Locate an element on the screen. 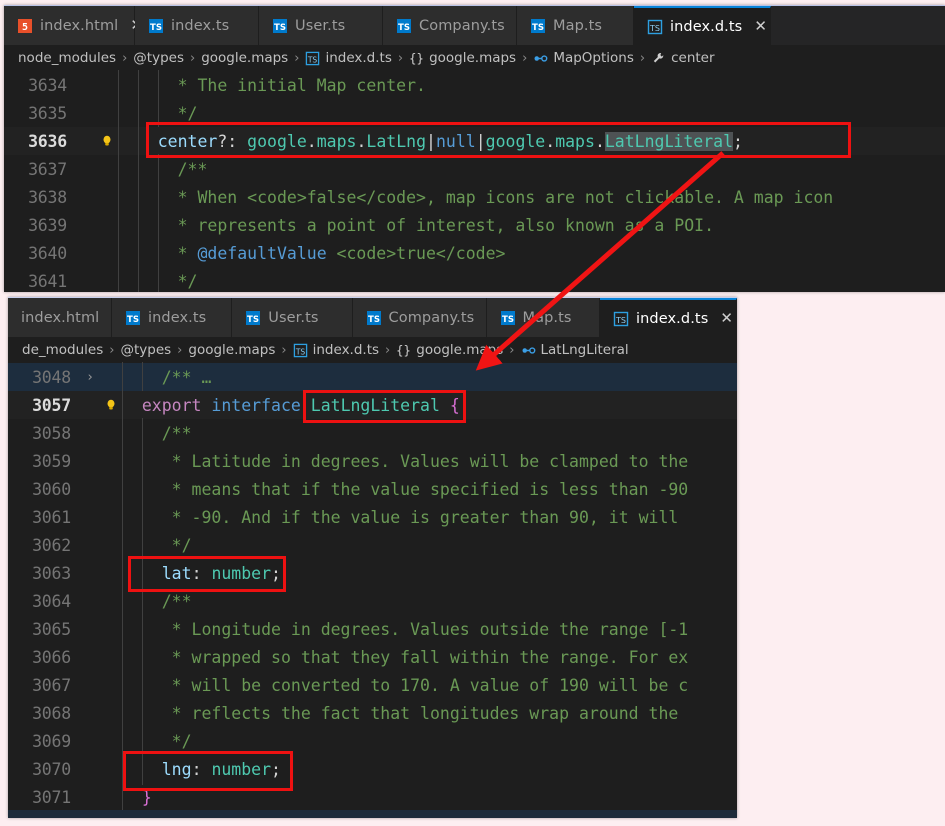  fold-chevron-icon: › is located at coordinates (90, 377).